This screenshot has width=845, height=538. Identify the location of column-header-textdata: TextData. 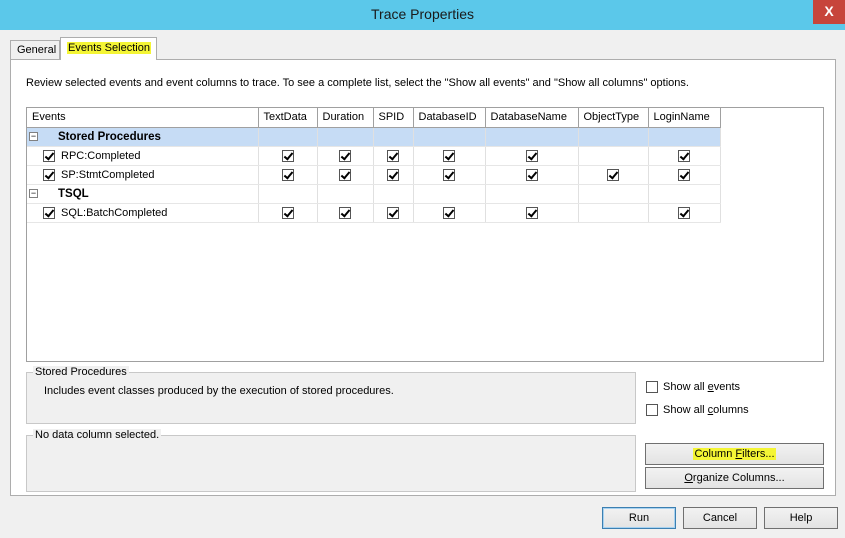
(288, 118).